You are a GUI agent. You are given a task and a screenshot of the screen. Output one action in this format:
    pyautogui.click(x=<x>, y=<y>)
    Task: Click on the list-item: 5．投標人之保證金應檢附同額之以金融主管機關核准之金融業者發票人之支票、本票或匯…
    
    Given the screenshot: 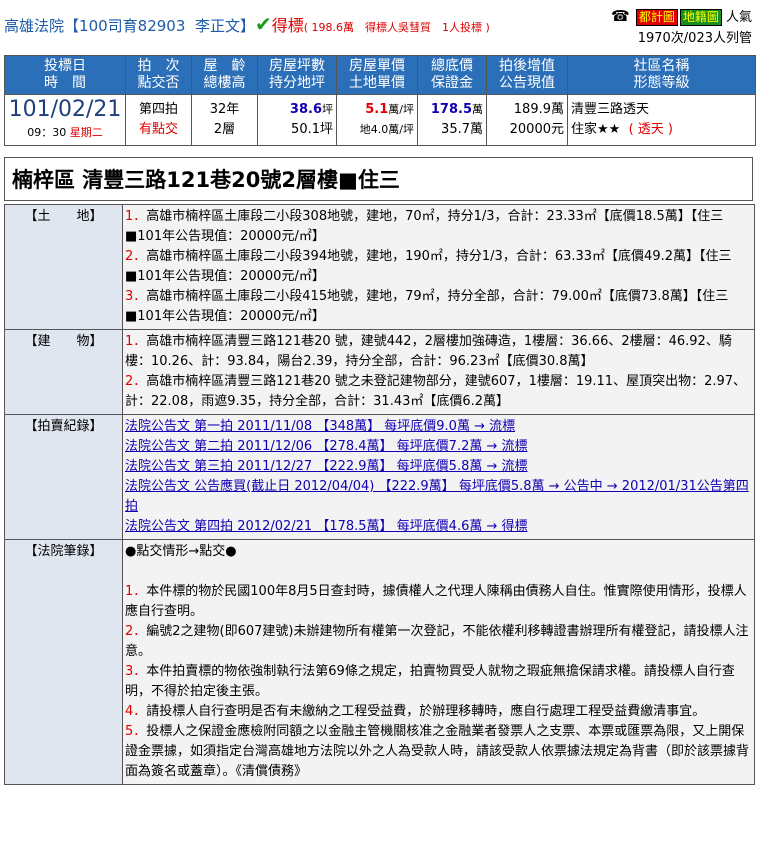 What is the action you would take?
    pyautogui.click(x=437, y=751)
    